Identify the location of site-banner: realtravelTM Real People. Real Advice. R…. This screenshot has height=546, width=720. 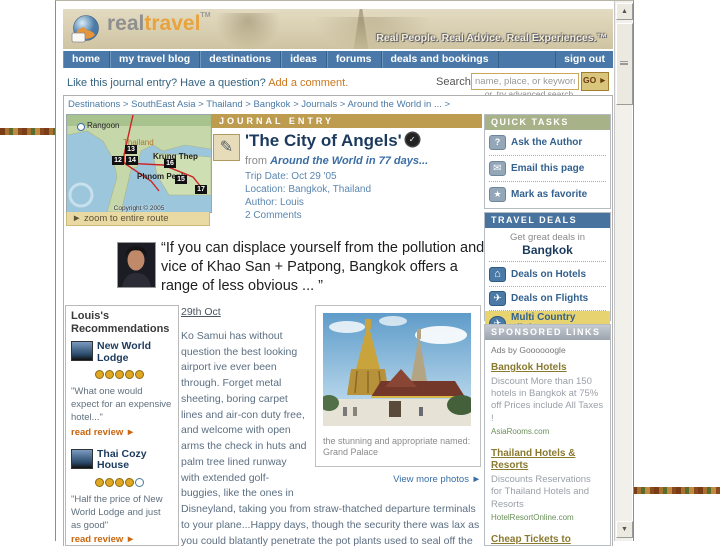
(338, 29).